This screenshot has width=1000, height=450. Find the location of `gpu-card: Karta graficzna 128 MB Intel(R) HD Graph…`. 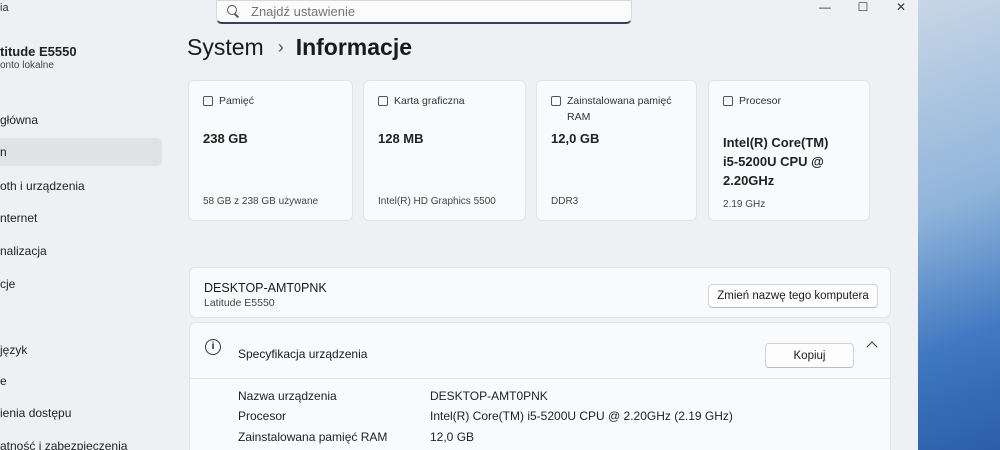

gpu-card: Karta graficzna 128 MB Intel(R) HD Graph… is located at coordinates (444, 150).